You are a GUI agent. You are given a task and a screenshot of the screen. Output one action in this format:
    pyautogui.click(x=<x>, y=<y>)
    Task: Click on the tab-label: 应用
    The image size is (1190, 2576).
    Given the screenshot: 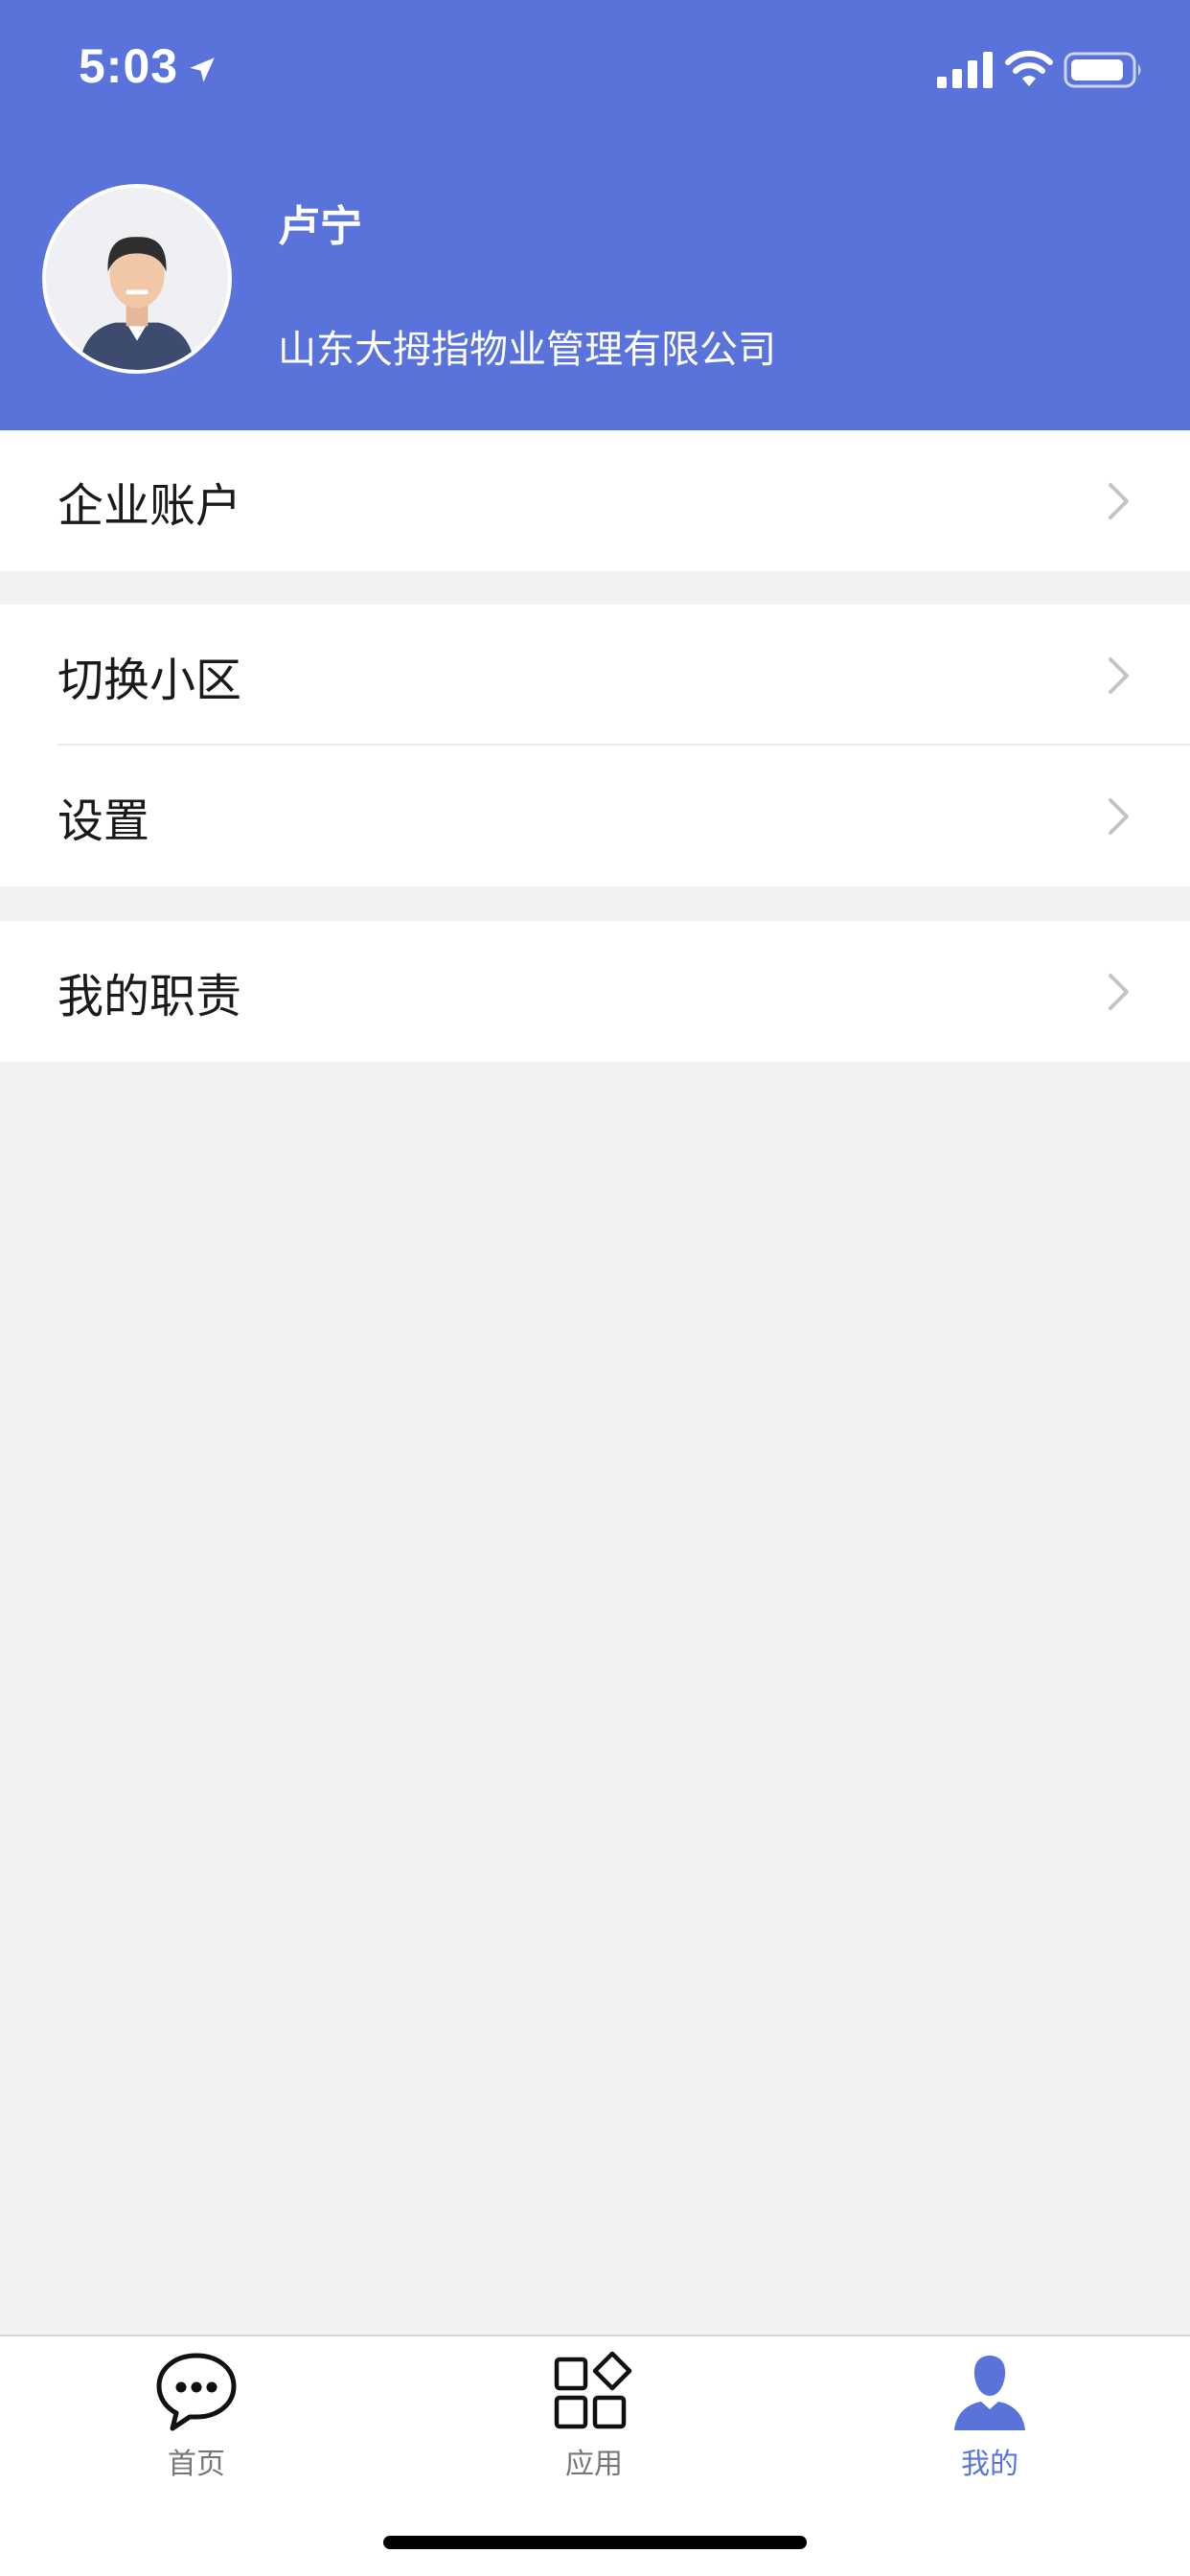 What is the action you would take?
    pyautogui.click(x=594, y=2464)
    